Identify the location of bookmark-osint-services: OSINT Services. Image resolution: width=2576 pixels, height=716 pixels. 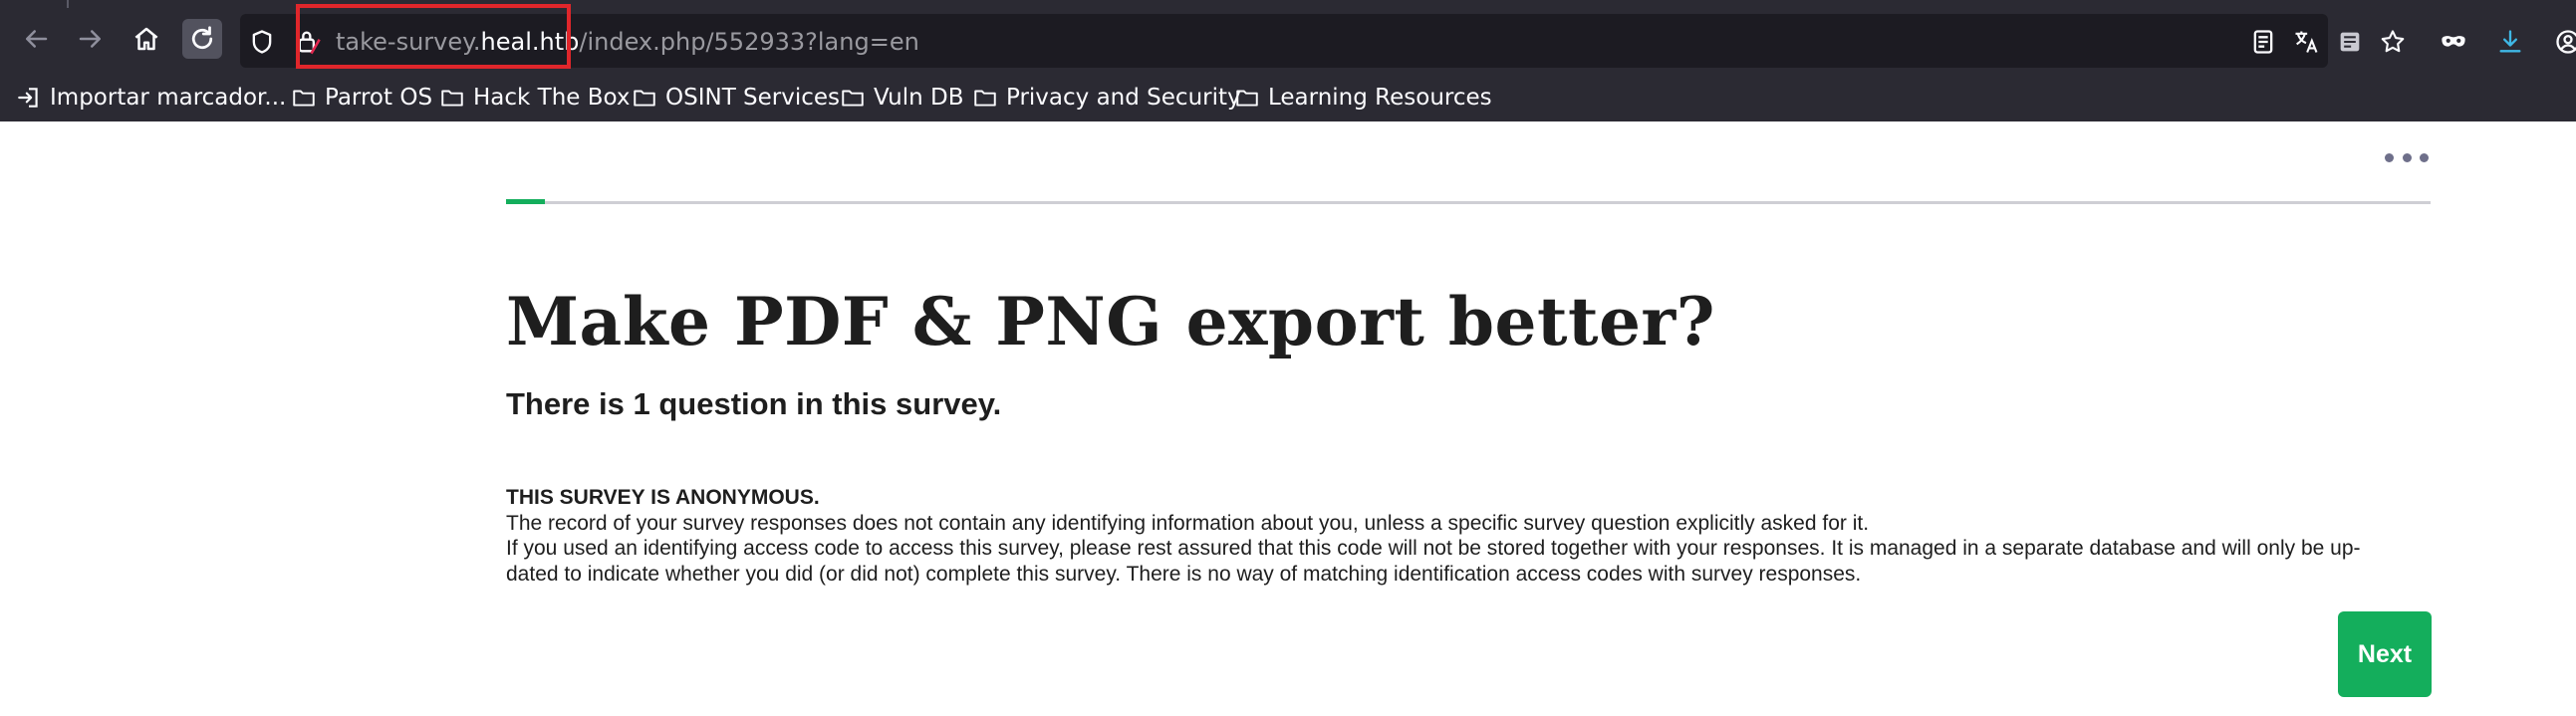
(736, 98).